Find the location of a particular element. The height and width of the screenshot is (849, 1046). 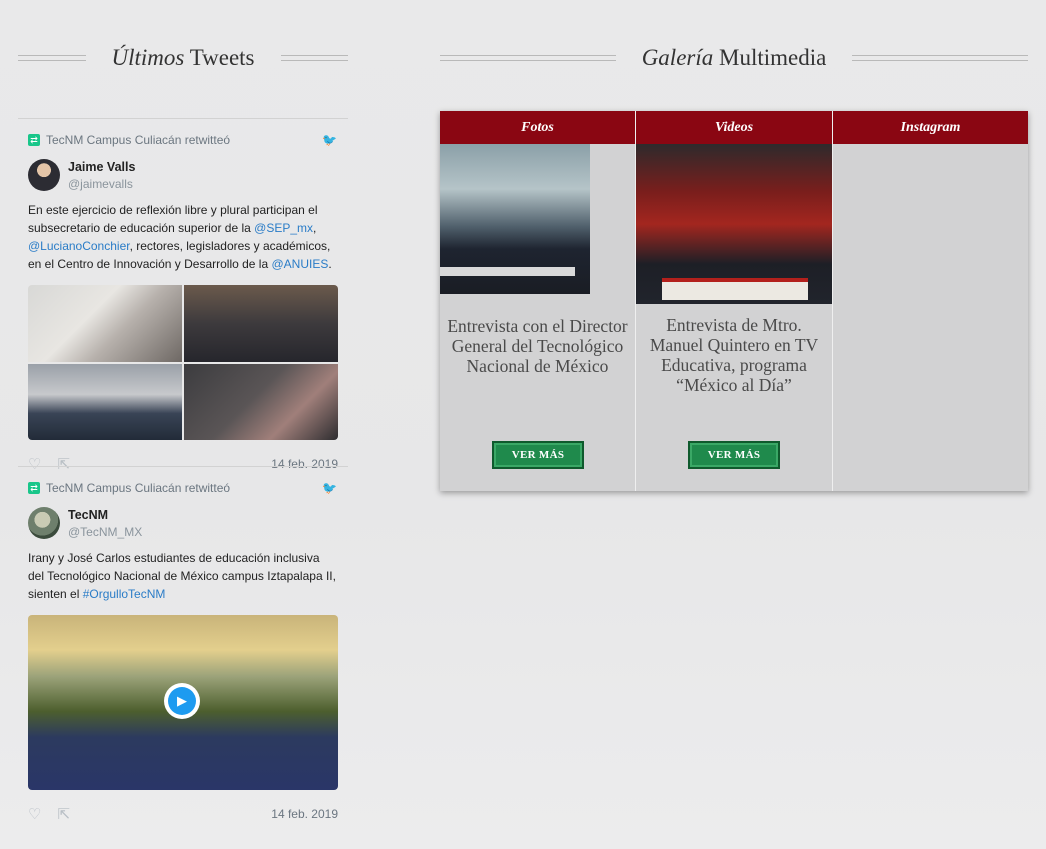

gallery-section-header: Galería Multimedia is located at coordinates (734, 58).